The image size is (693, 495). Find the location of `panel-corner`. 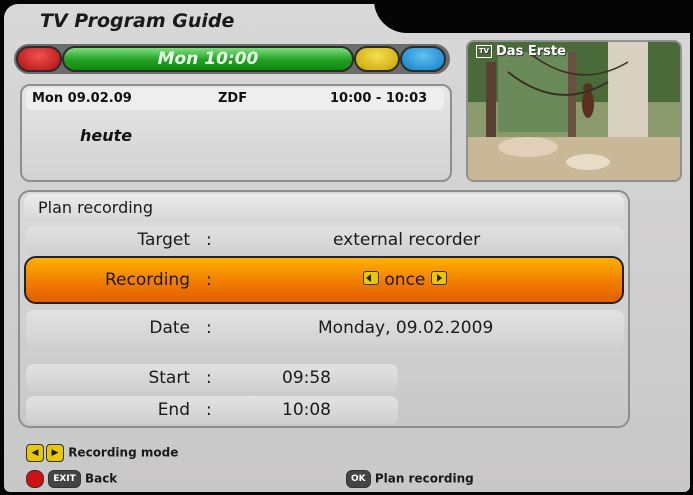

panel-corner is located at coordinates (533, 16).